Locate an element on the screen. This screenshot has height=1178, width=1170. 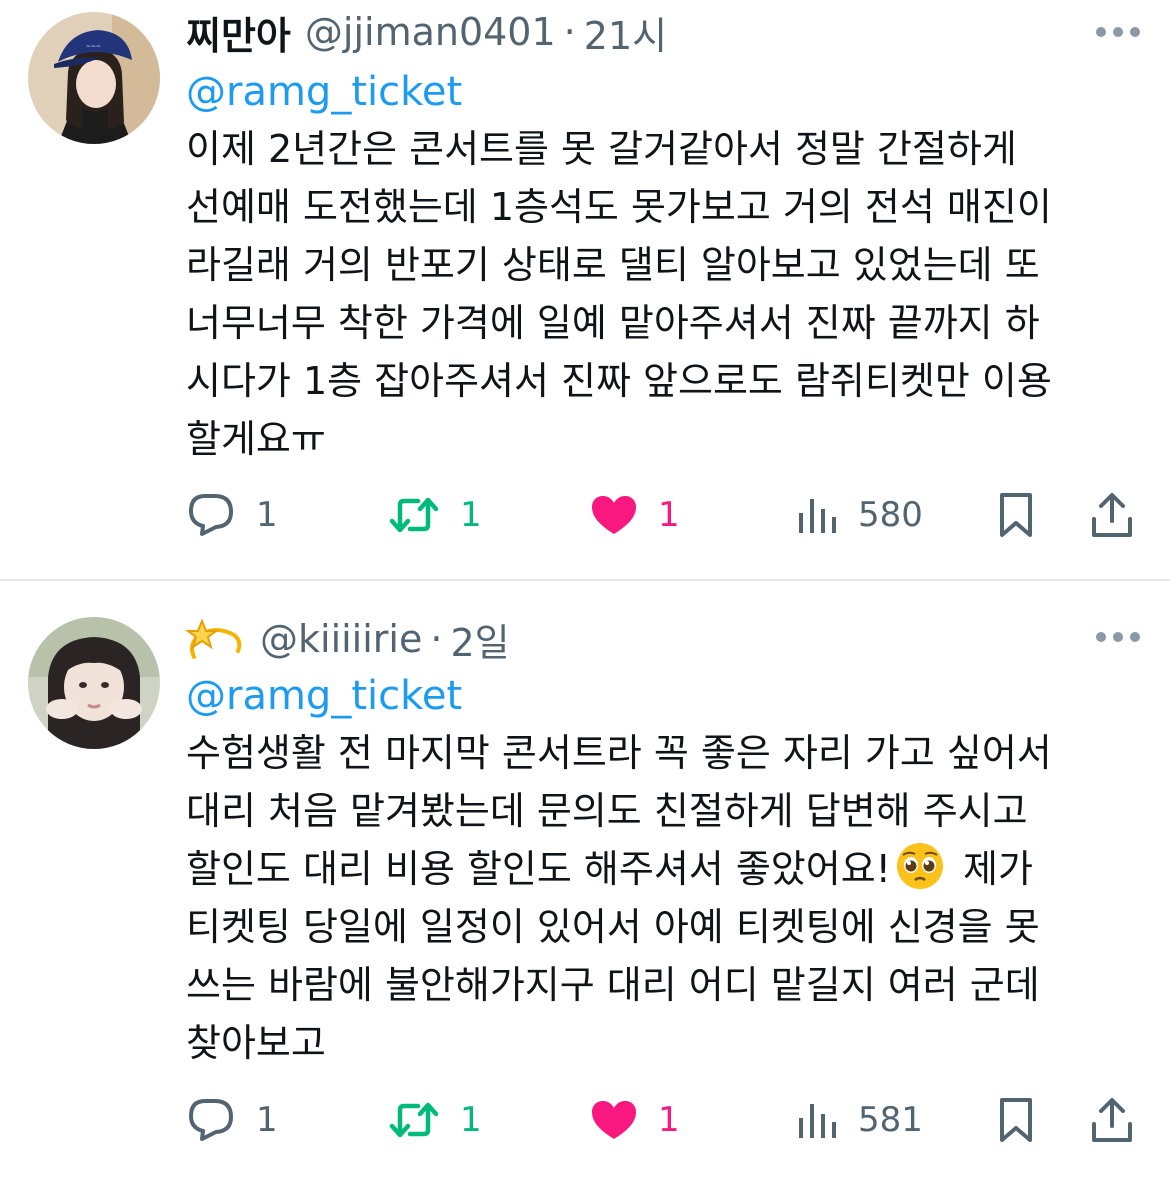
text-line: 선예매 도전했는데 1층석도 못가보고 거의 전석 매진이 is located at coordinates (619, 207).